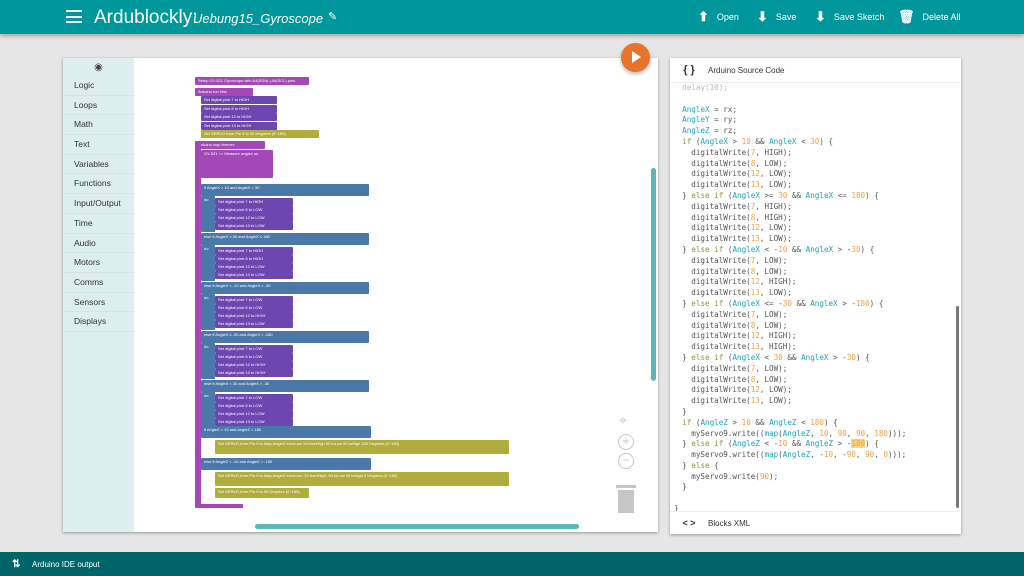 This screenshot has width=1024, height=576. I want to click on delete-all-button: 🗑 Delete All, so click(929, 17).